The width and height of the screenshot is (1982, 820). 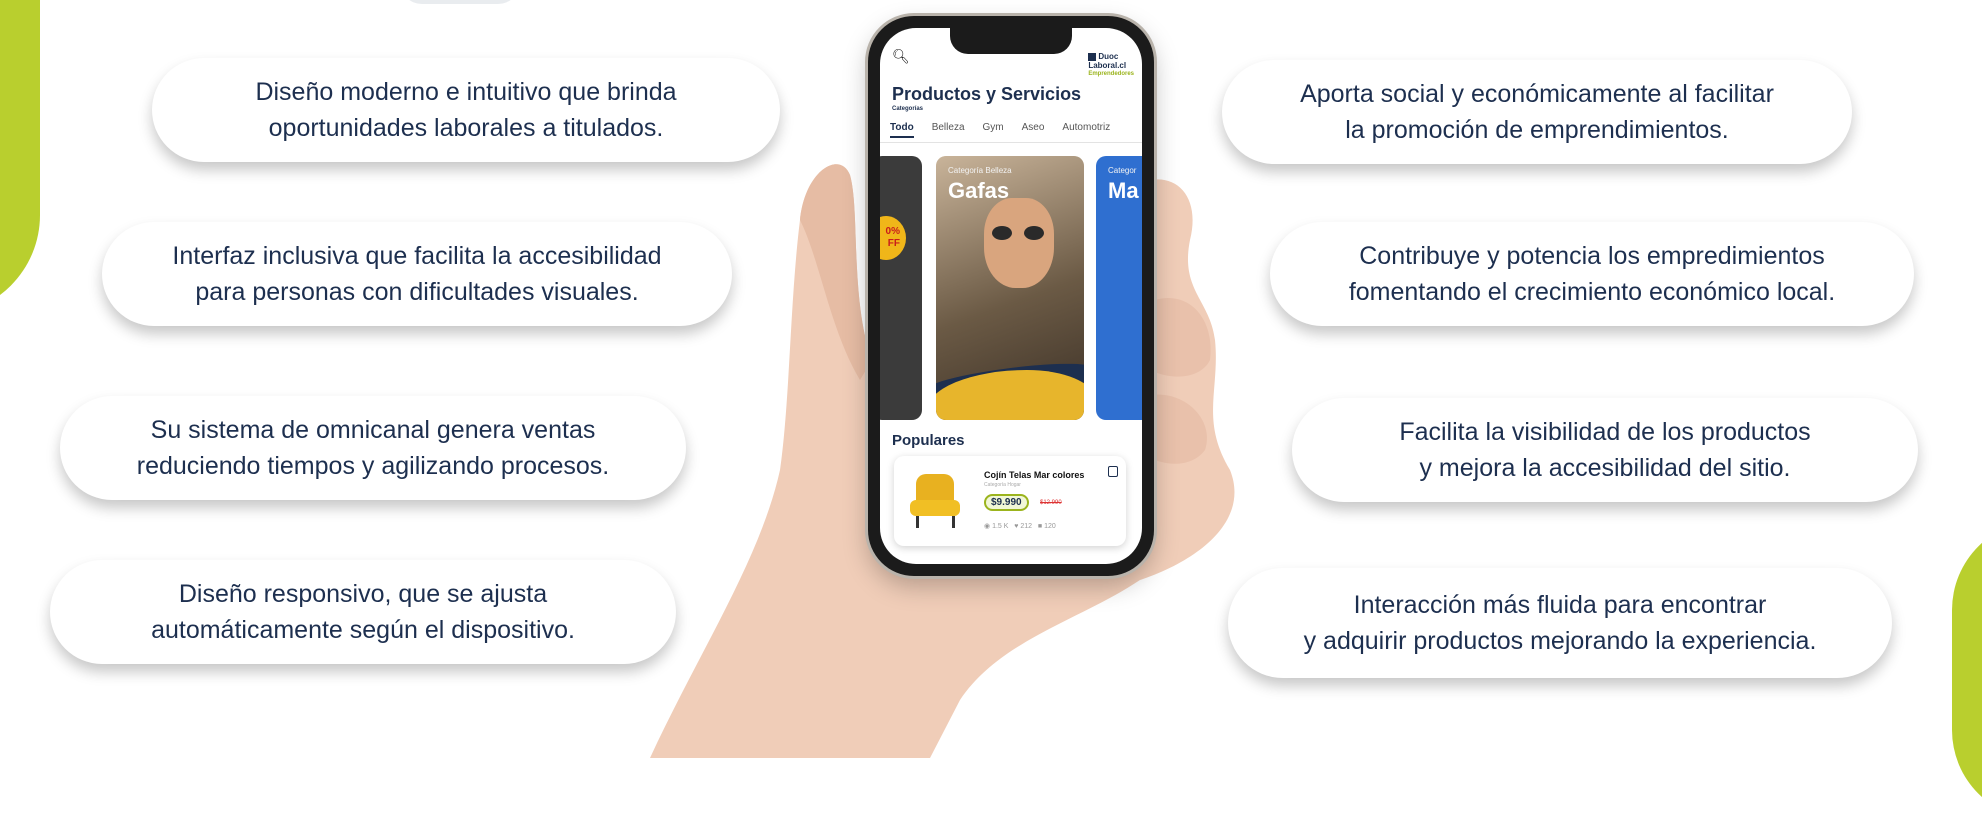 I want to click on views-count: 1.5 K, so click(x=1000, y=526).